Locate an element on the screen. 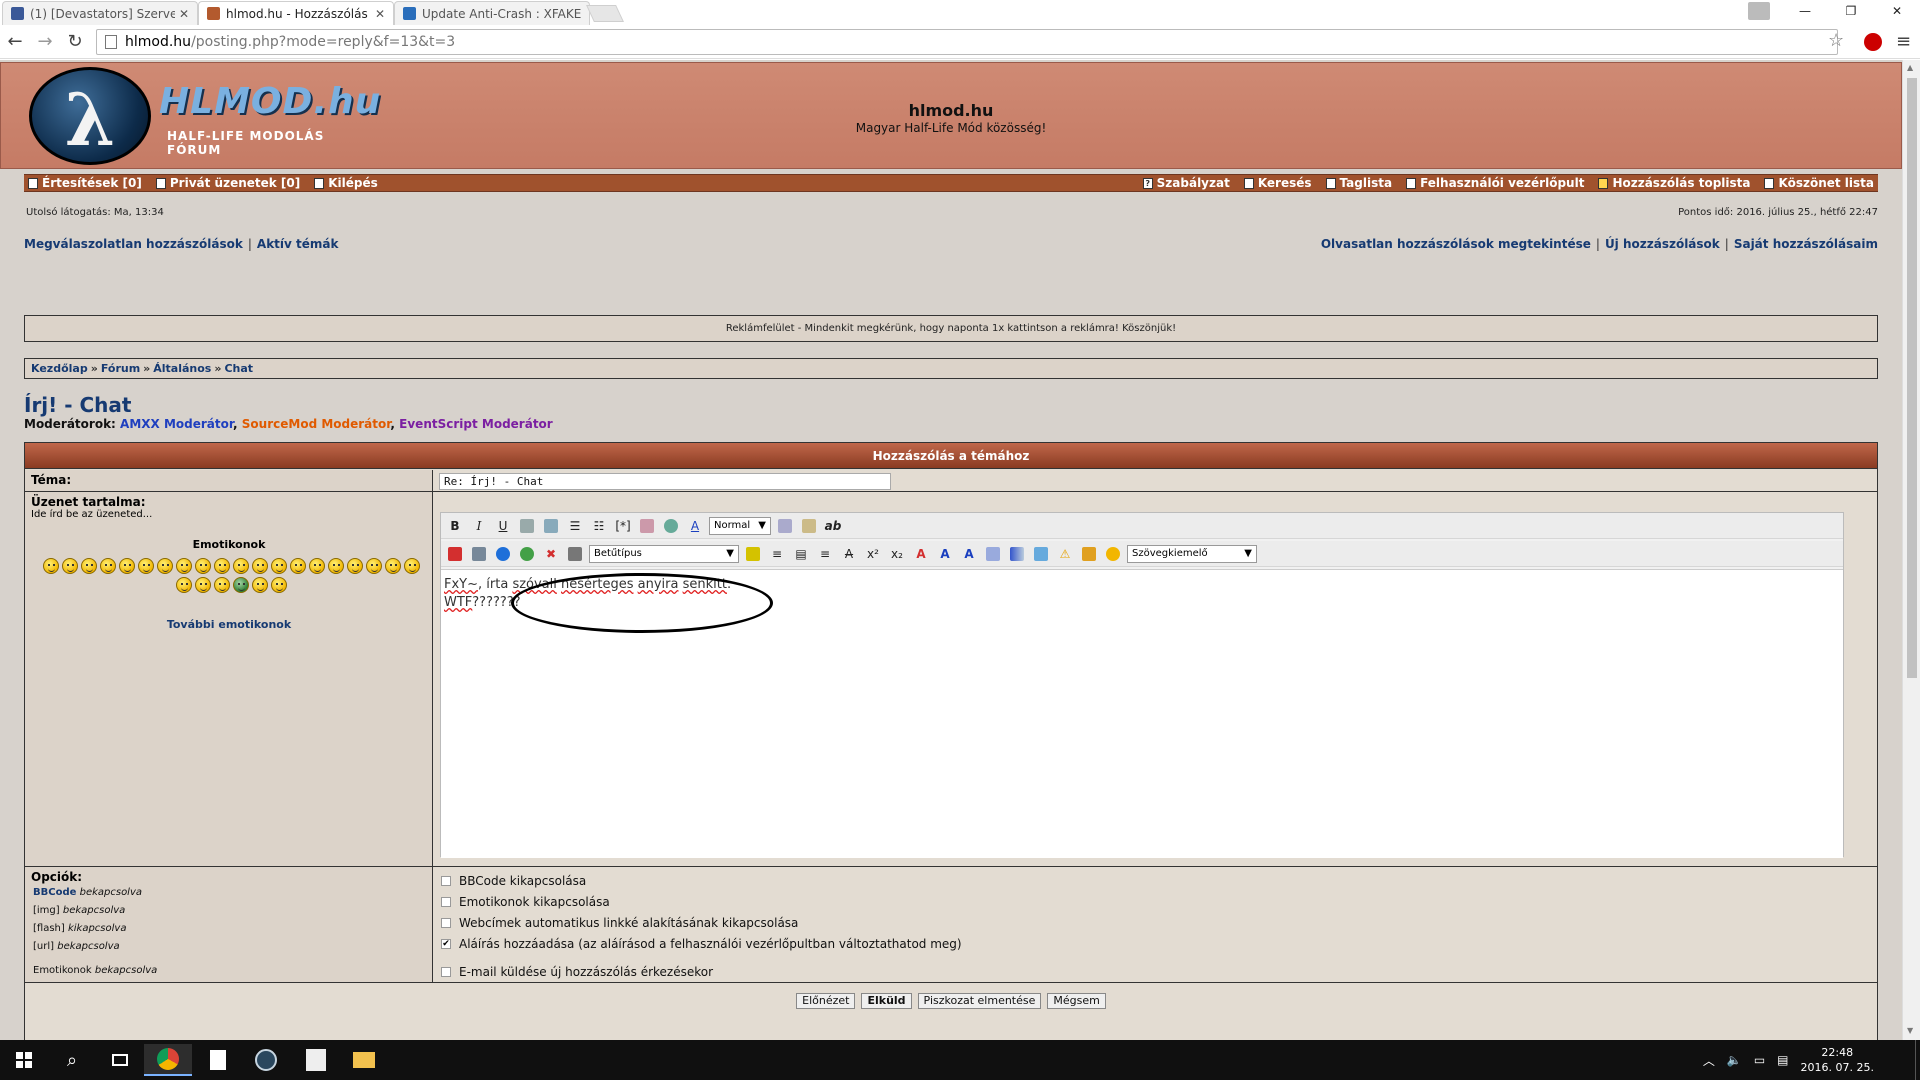 This screenshot has height=1080, width=1920. drop-icon is located at coordinates (993, 554).